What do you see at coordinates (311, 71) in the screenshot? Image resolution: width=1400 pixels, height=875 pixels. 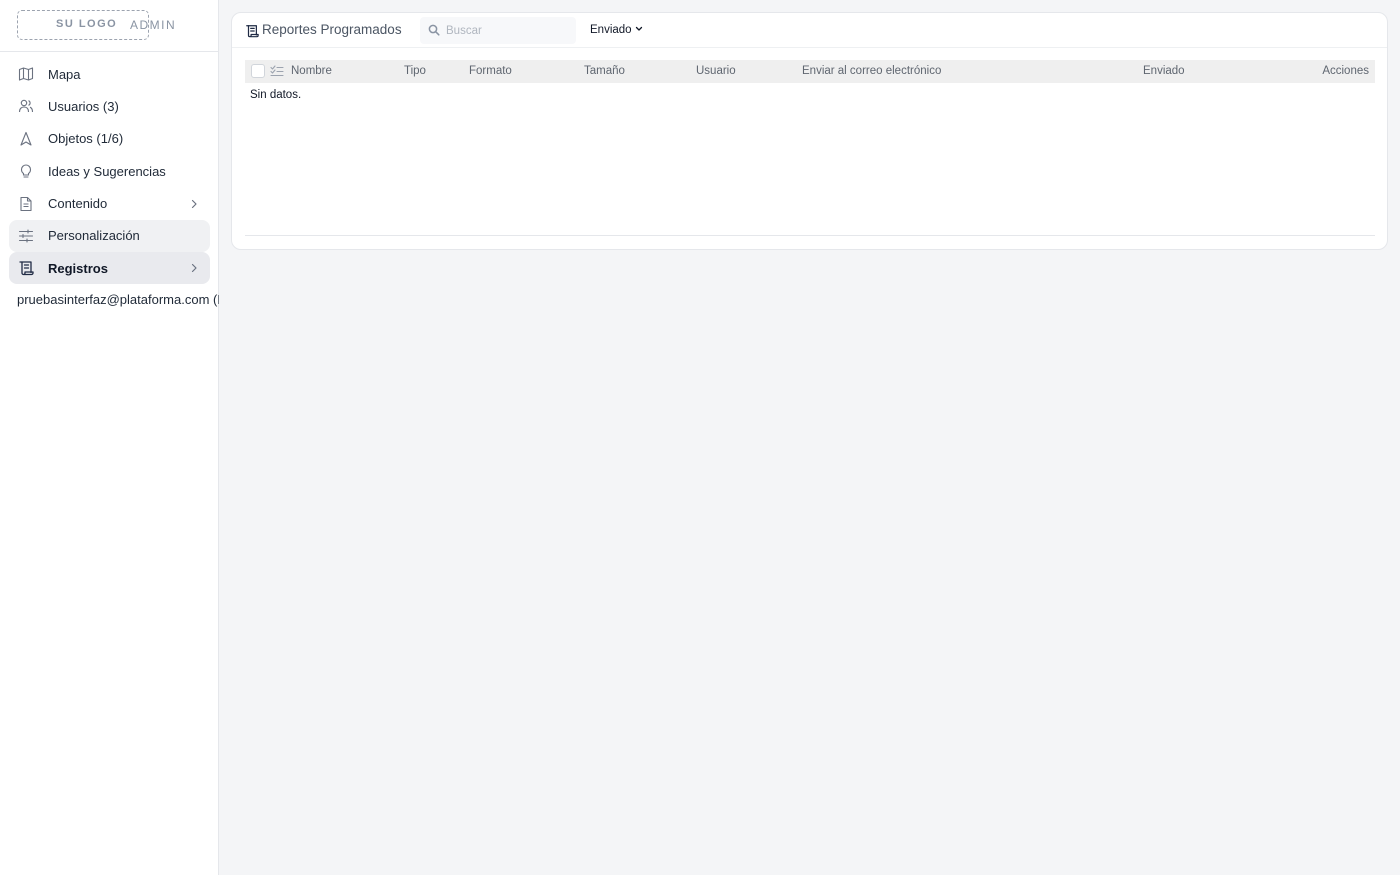 I see `column-header-nombre: Nombre` at bounding box center [311, 71].